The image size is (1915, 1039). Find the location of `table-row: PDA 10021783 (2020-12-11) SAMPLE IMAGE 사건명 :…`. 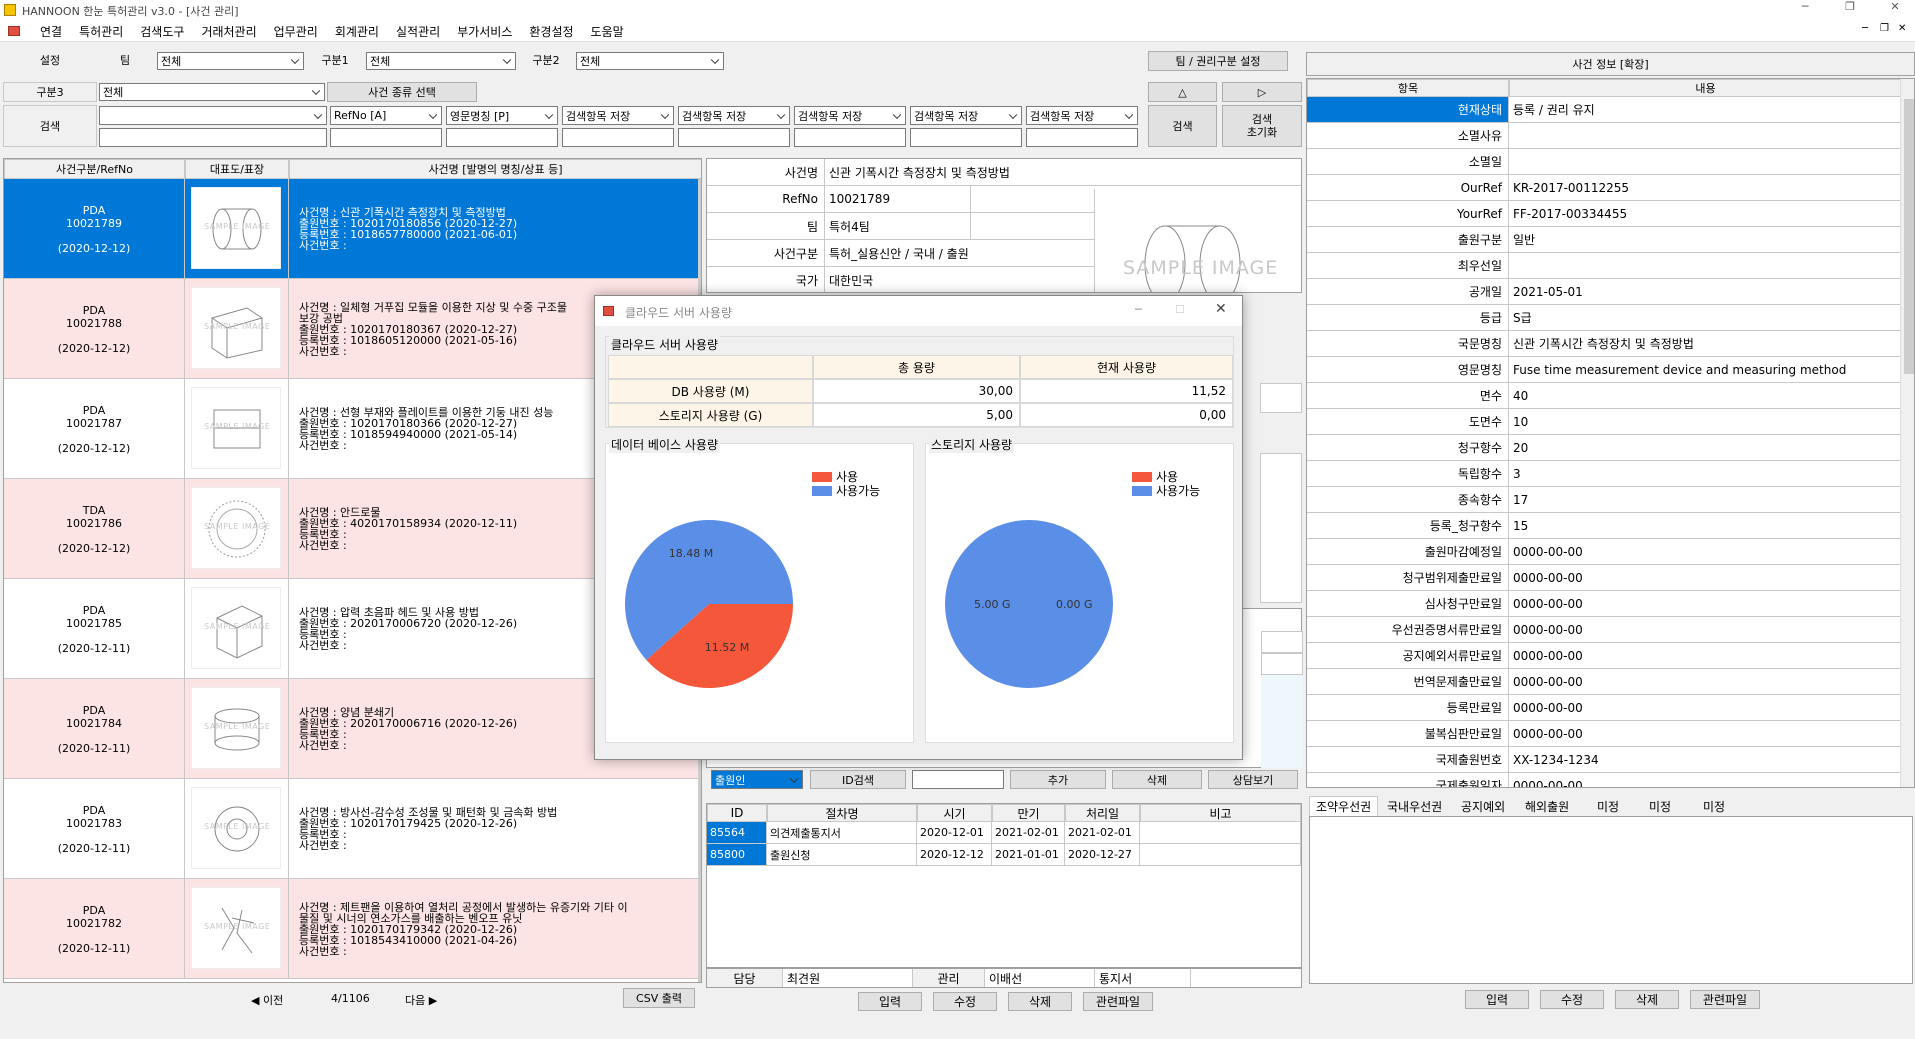

table-row: PDA 10021783 (2020-12-11) SAMPLE IMAGE 사건명 :… is located at coordinates (351, 829).